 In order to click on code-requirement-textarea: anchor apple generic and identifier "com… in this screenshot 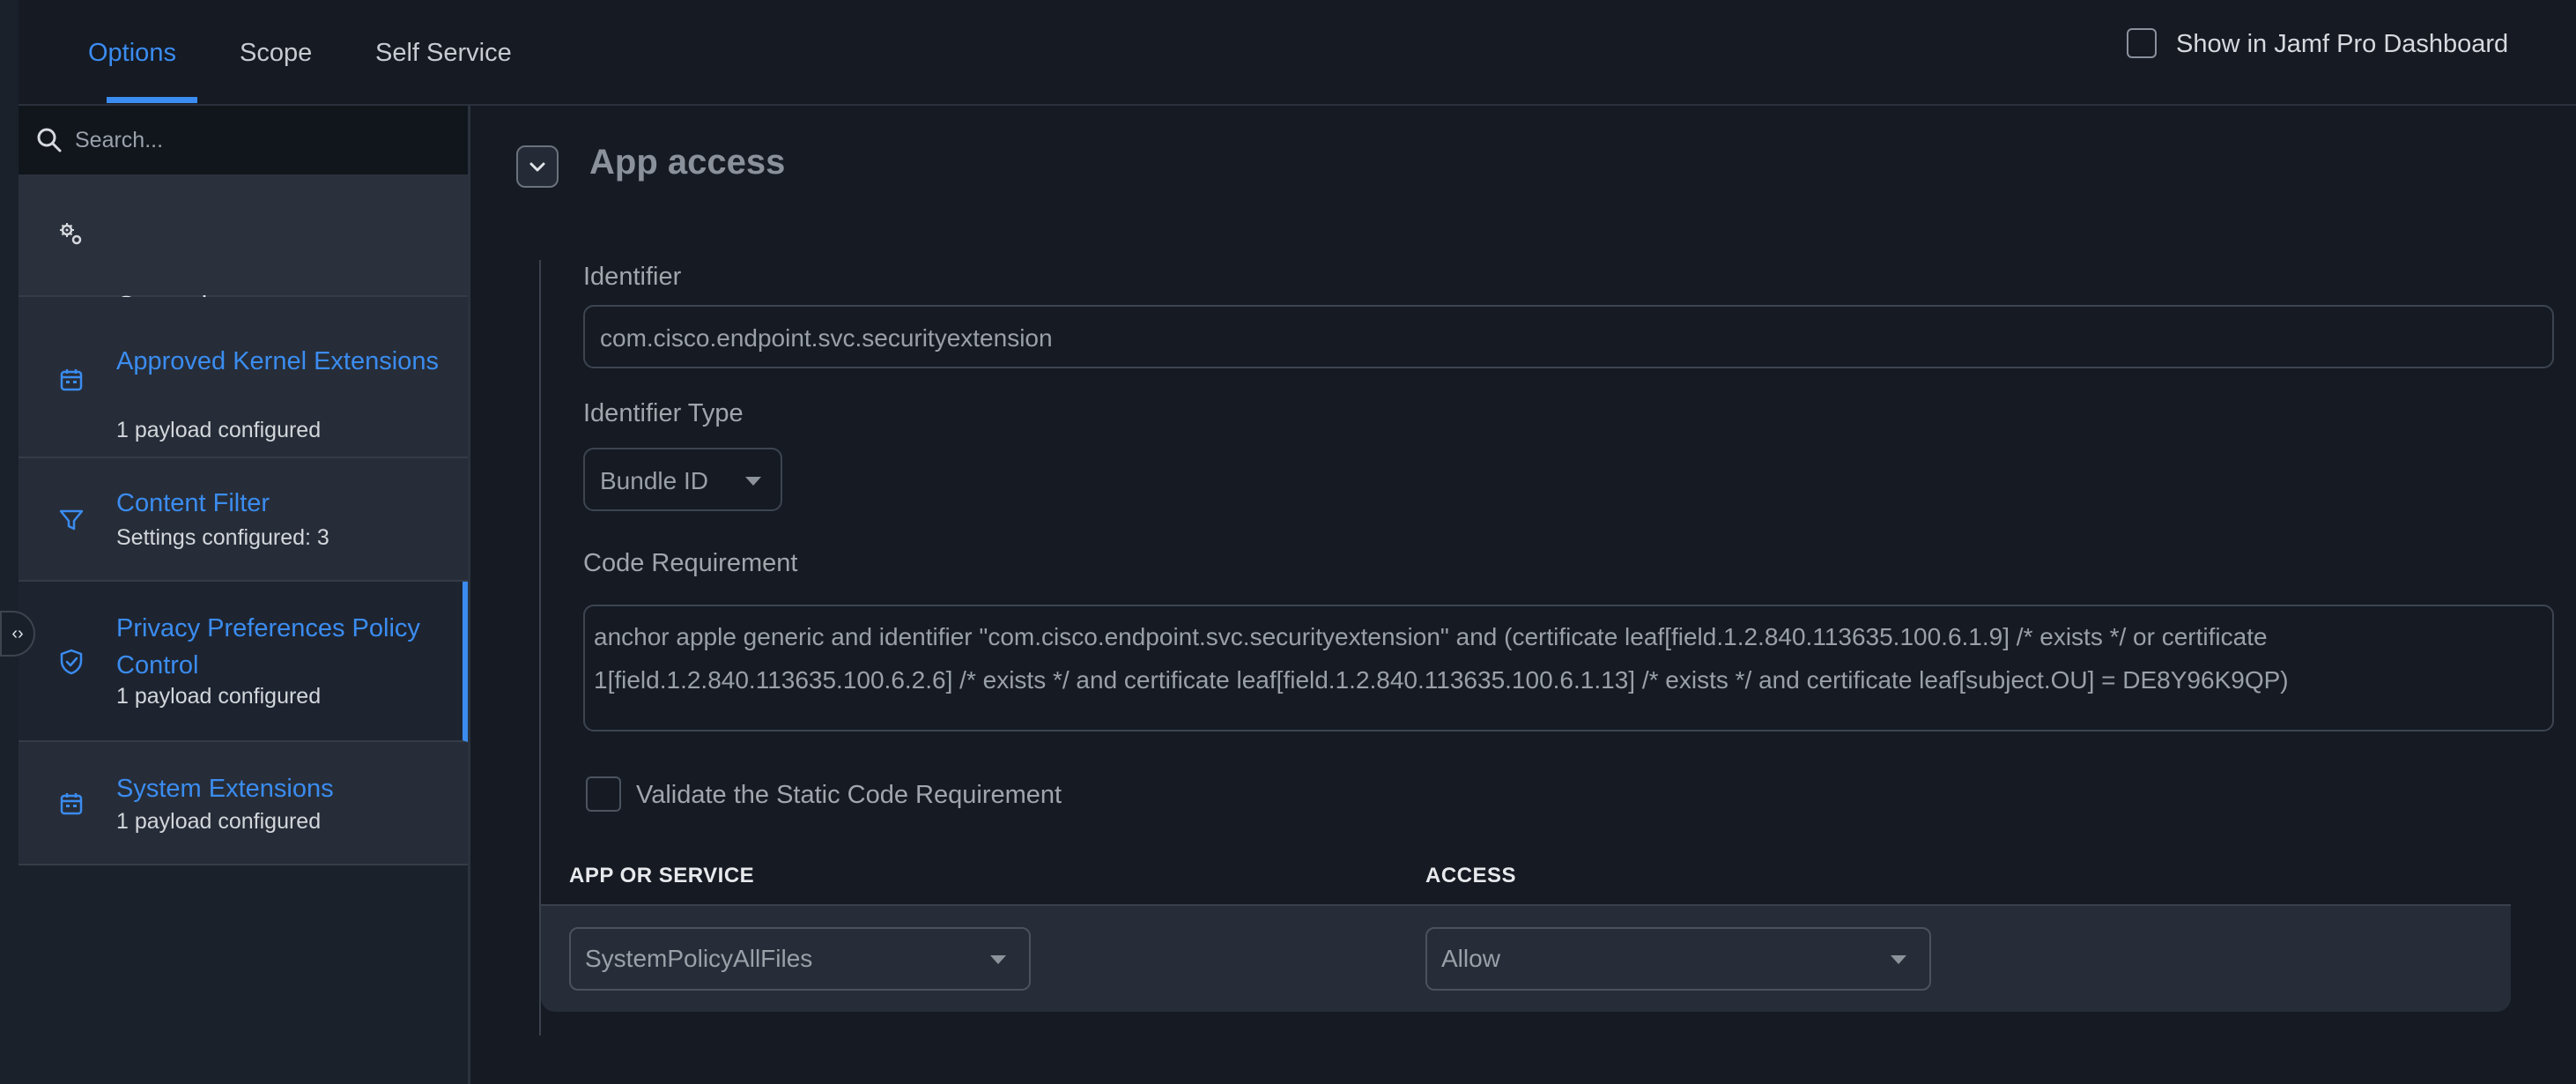, I will do `click(1569, 668)`.